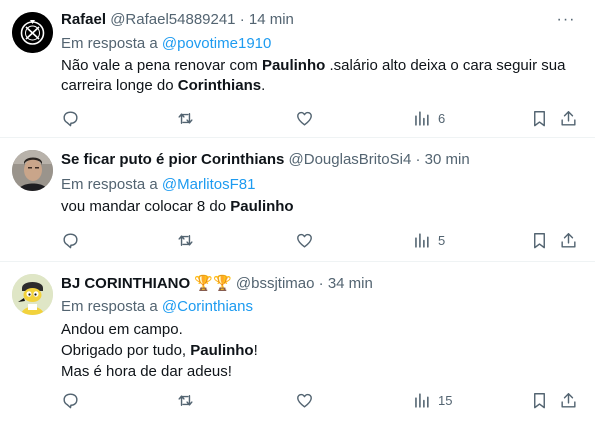 Image resolution: width=595 pixels, height=424 pixels. Describe the element at coordinates (146, 206) in the screenshot. I see `text-segment: vou mandar colocar 8 do` at that location.